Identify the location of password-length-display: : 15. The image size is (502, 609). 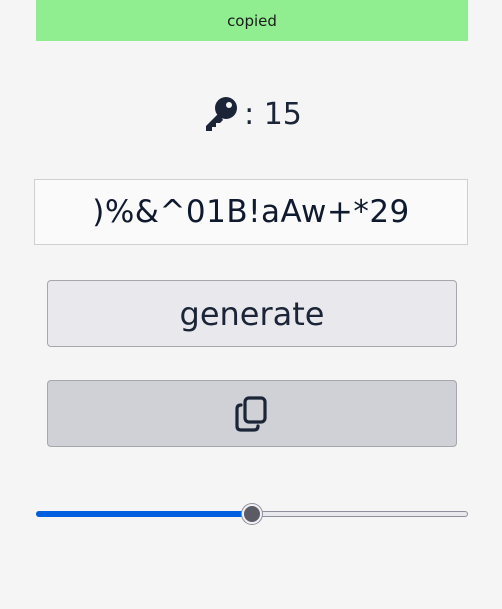
(251, 114).